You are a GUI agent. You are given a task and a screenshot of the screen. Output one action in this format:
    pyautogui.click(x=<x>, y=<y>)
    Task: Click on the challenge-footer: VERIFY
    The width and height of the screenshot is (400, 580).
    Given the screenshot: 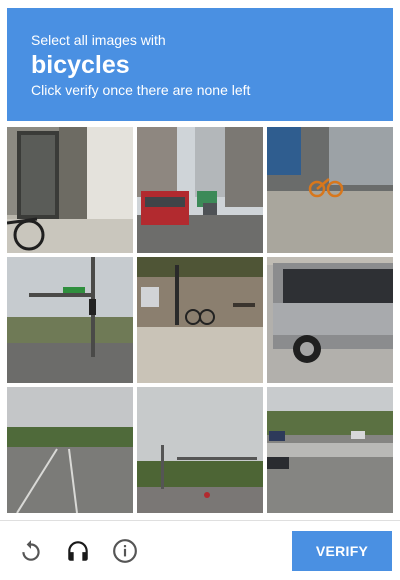 What is the action you would take?
    pyautogui.click(x=200, y=550)
    